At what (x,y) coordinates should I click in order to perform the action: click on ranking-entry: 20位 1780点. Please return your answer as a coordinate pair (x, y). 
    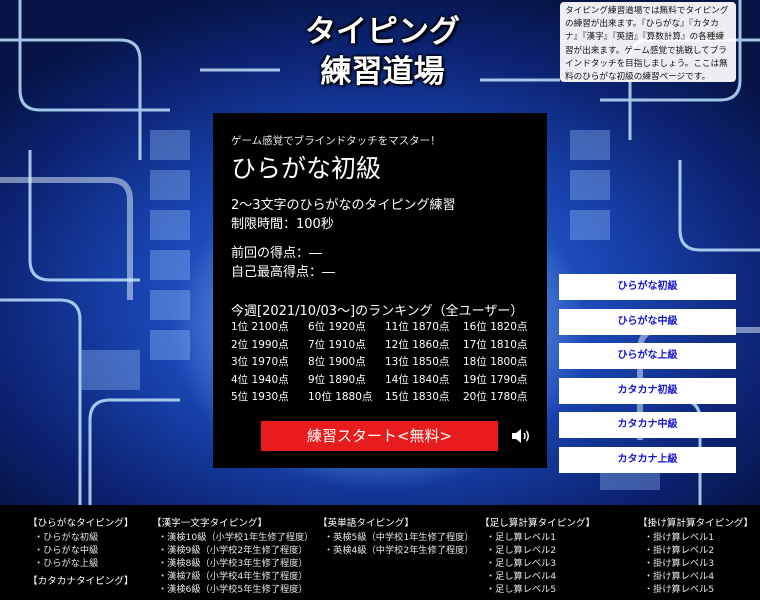
    Looking at the image, I should click on (495, 397).